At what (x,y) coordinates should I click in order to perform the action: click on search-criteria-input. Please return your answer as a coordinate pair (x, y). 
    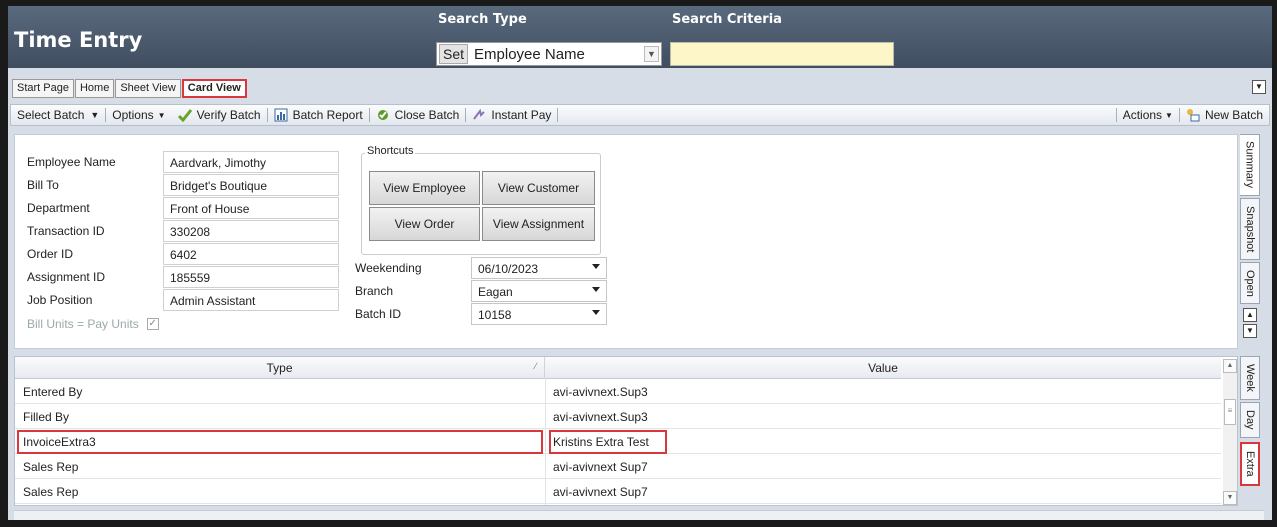
    Looking at the image, I should click on (782, 54).